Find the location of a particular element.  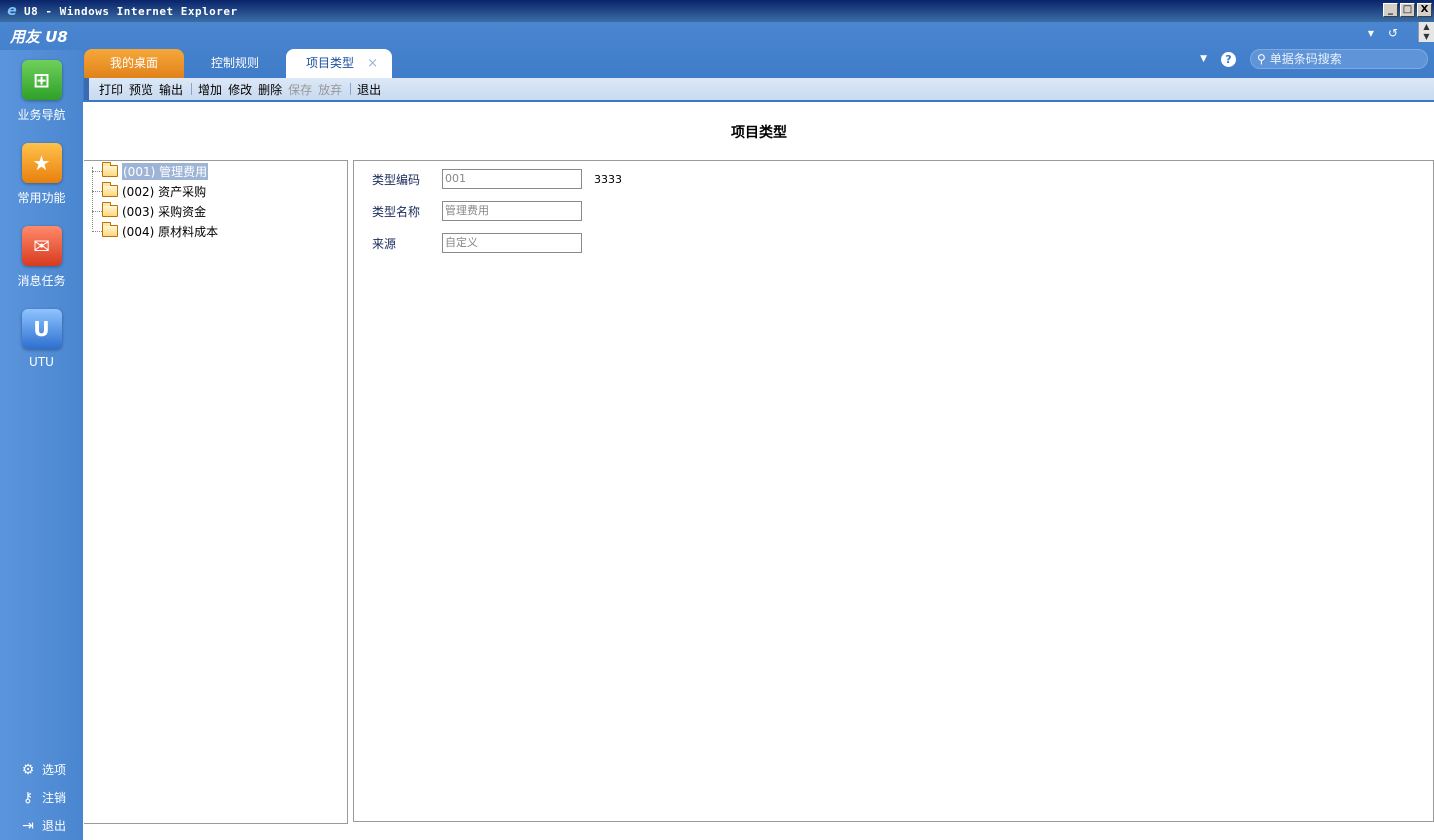

utu-icon: U is located at coordinates (41, 329).